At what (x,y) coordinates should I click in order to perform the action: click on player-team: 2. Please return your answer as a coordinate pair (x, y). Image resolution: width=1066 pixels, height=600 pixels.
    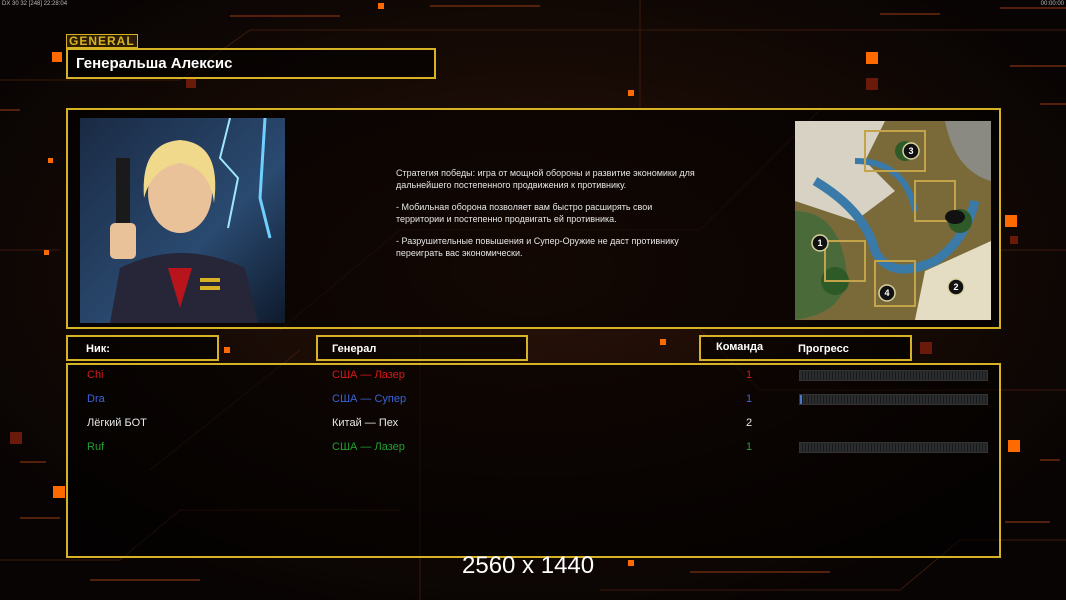
    Looking at the image, I should click on (749, 423).